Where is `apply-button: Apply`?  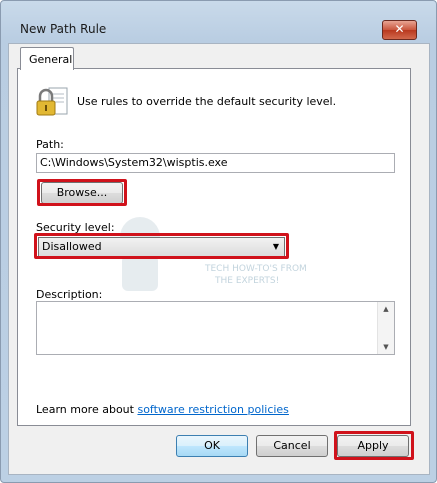 apply-button: Apply is located at coordinates (373, 446).